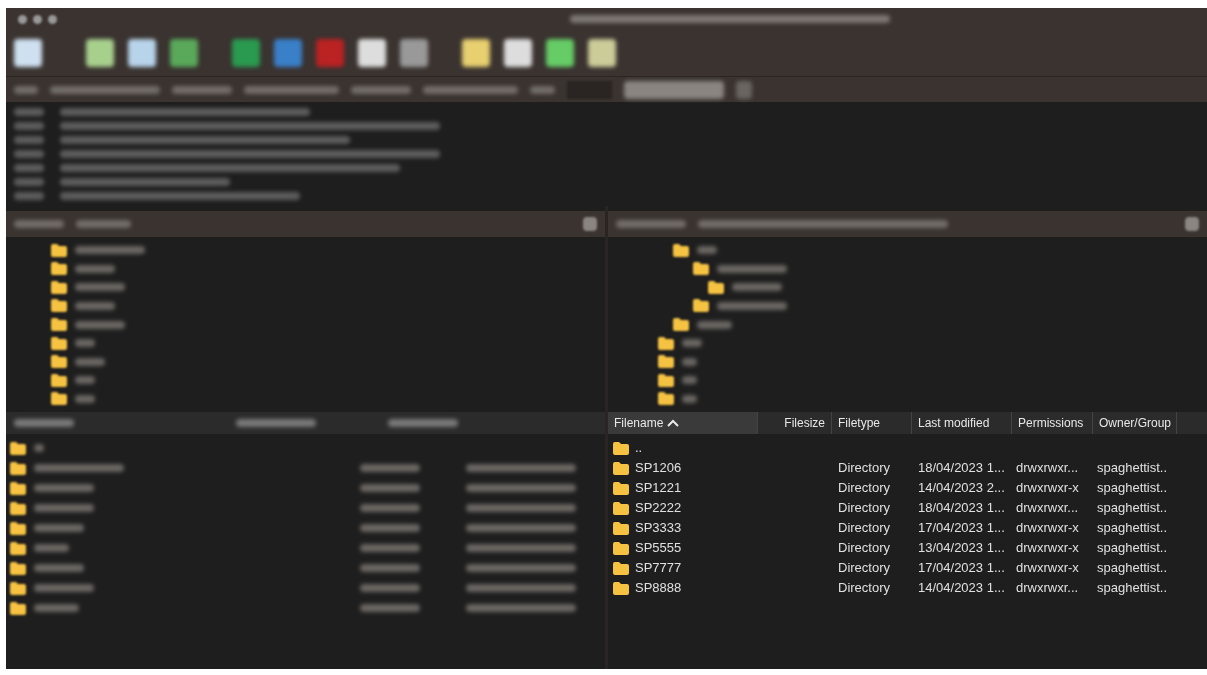 The width and height of the screenshot is (1207, 675). I want to click on window-controls-icon, so click(37, 19).